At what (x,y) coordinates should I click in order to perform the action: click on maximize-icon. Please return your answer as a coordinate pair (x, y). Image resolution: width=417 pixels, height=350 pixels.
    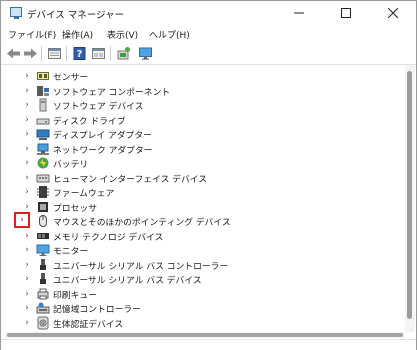
    Looking at the image, I should click on (346, 13).